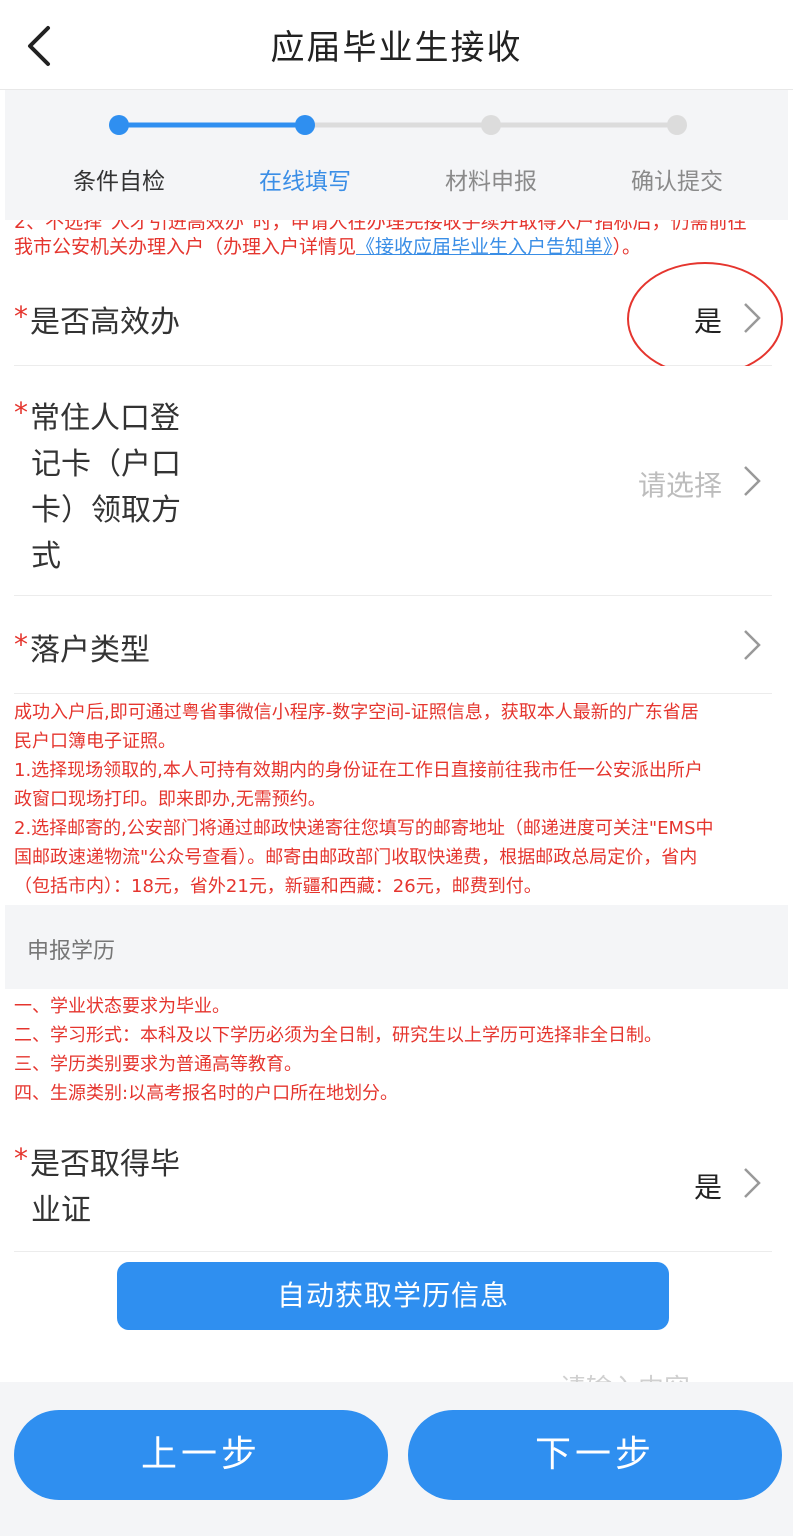 The width and height of the screenshot is (793, 1536). I want to click on step-label-materials: 材料申报, so click(491, 182).